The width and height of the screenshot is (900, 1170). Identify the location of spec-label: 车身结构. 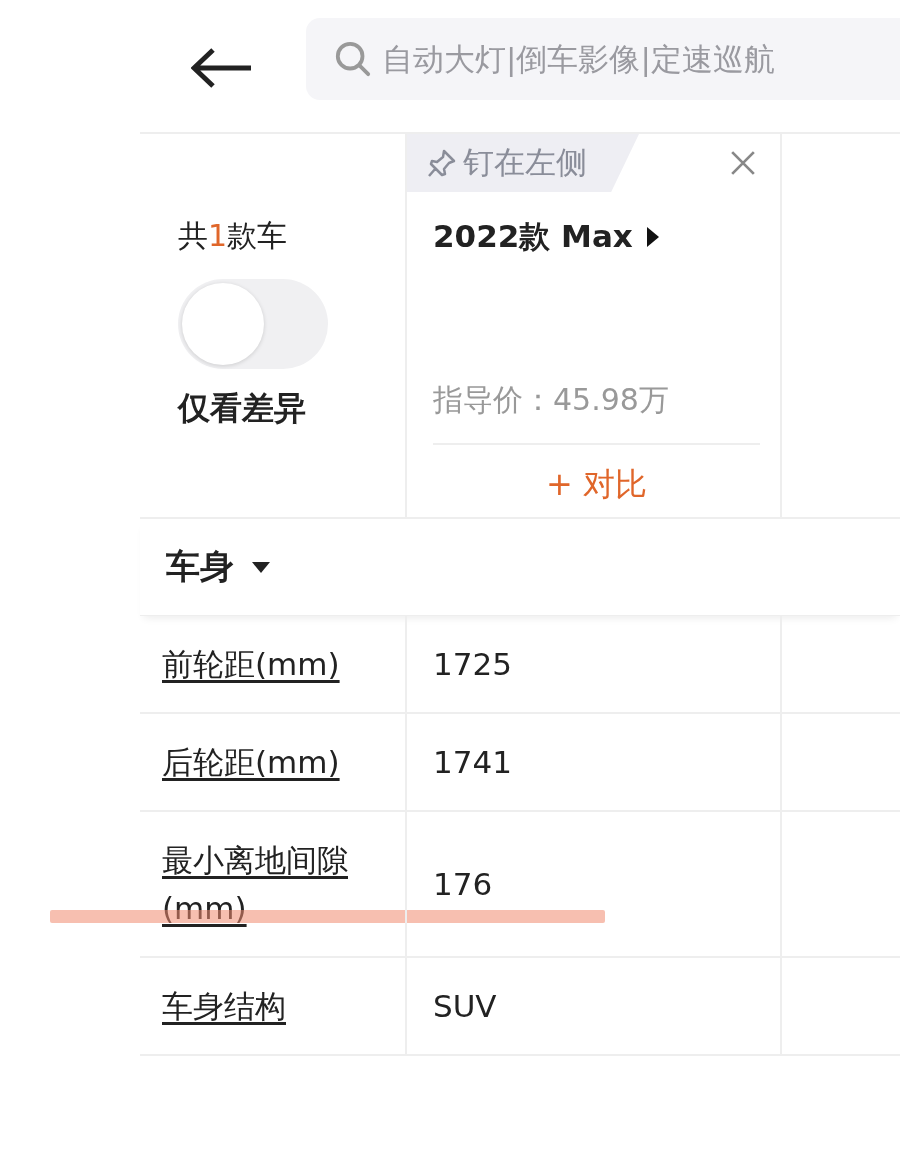
(224, 1006).